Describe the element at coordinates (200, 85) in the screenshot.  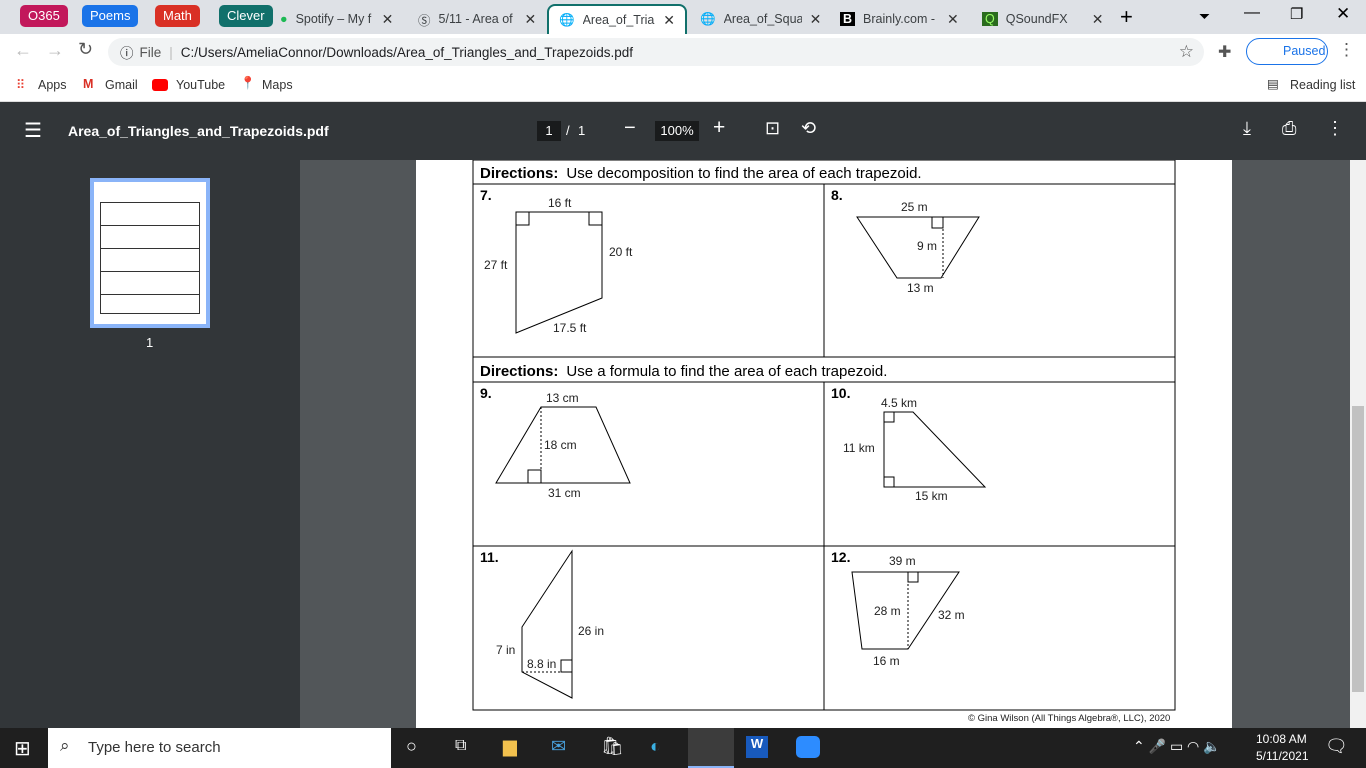
I see `bookmark-youtube: YouTube` at that location.